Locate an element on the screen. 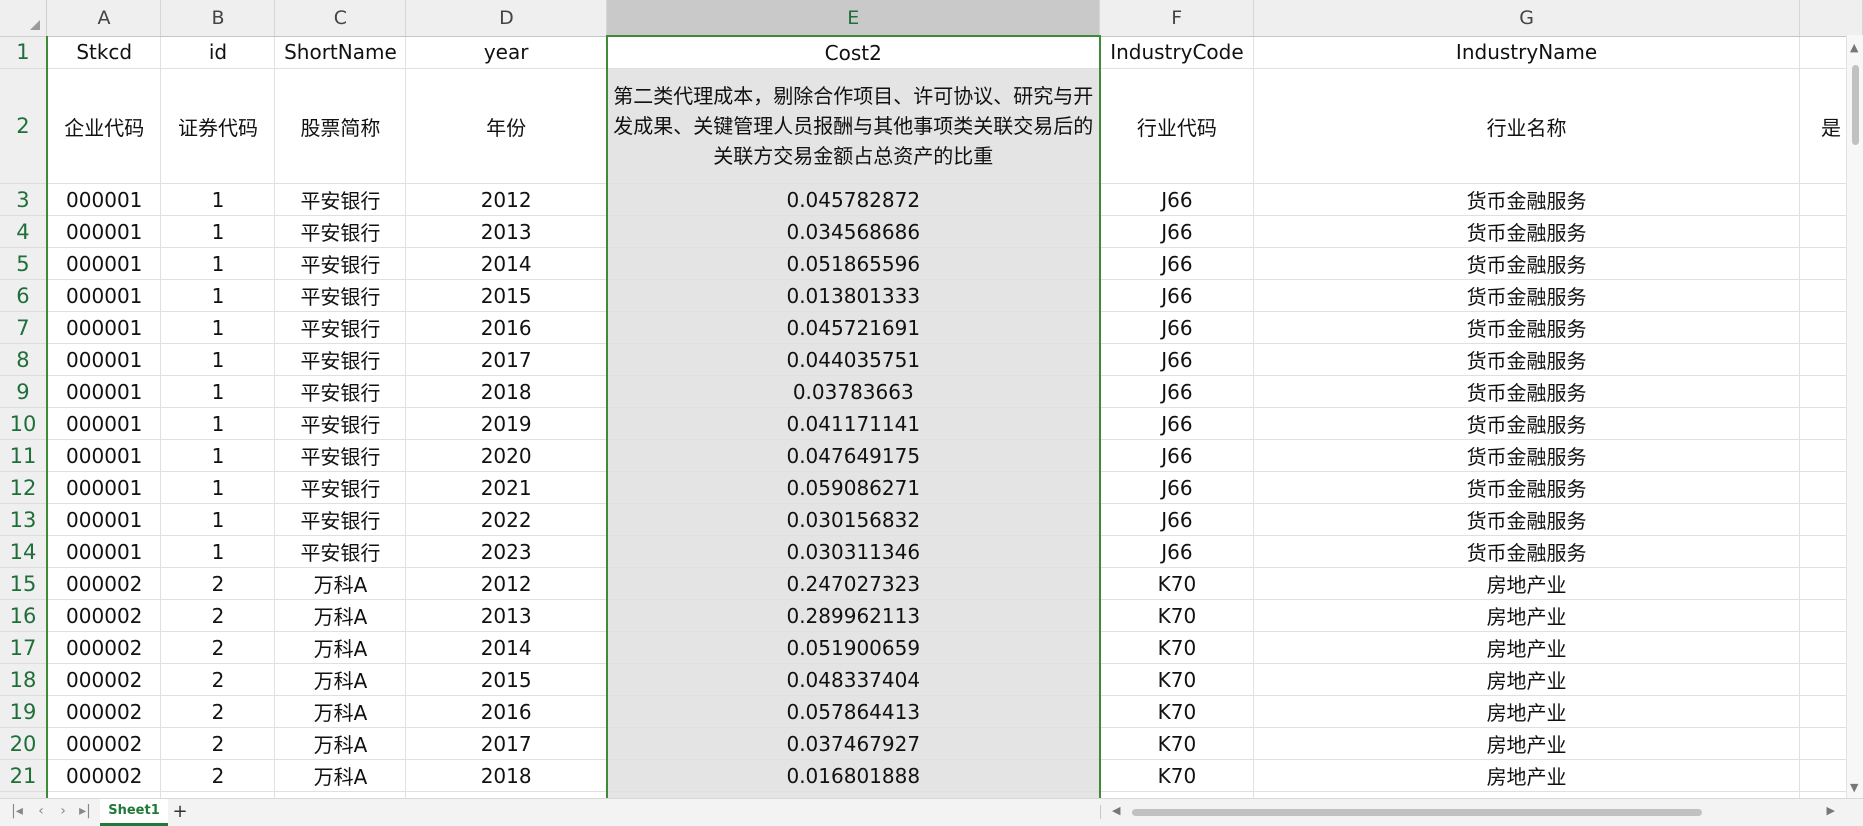 This screenshot has width=1863, height=826. cell: 0.013801333 is located at coordinates (853, 295).